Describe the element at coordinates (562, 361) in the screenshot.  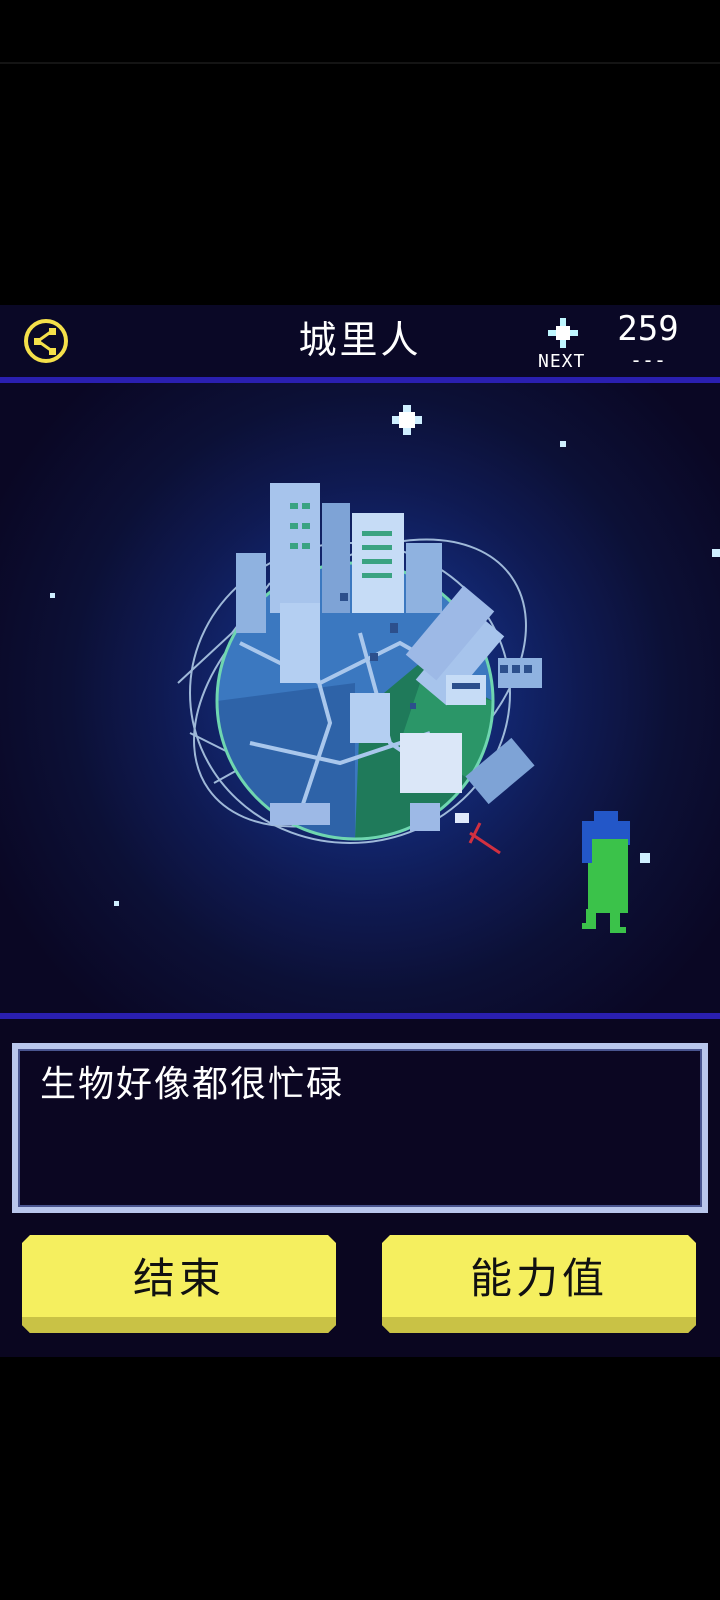
I see `next-label: NEXT` at that location.